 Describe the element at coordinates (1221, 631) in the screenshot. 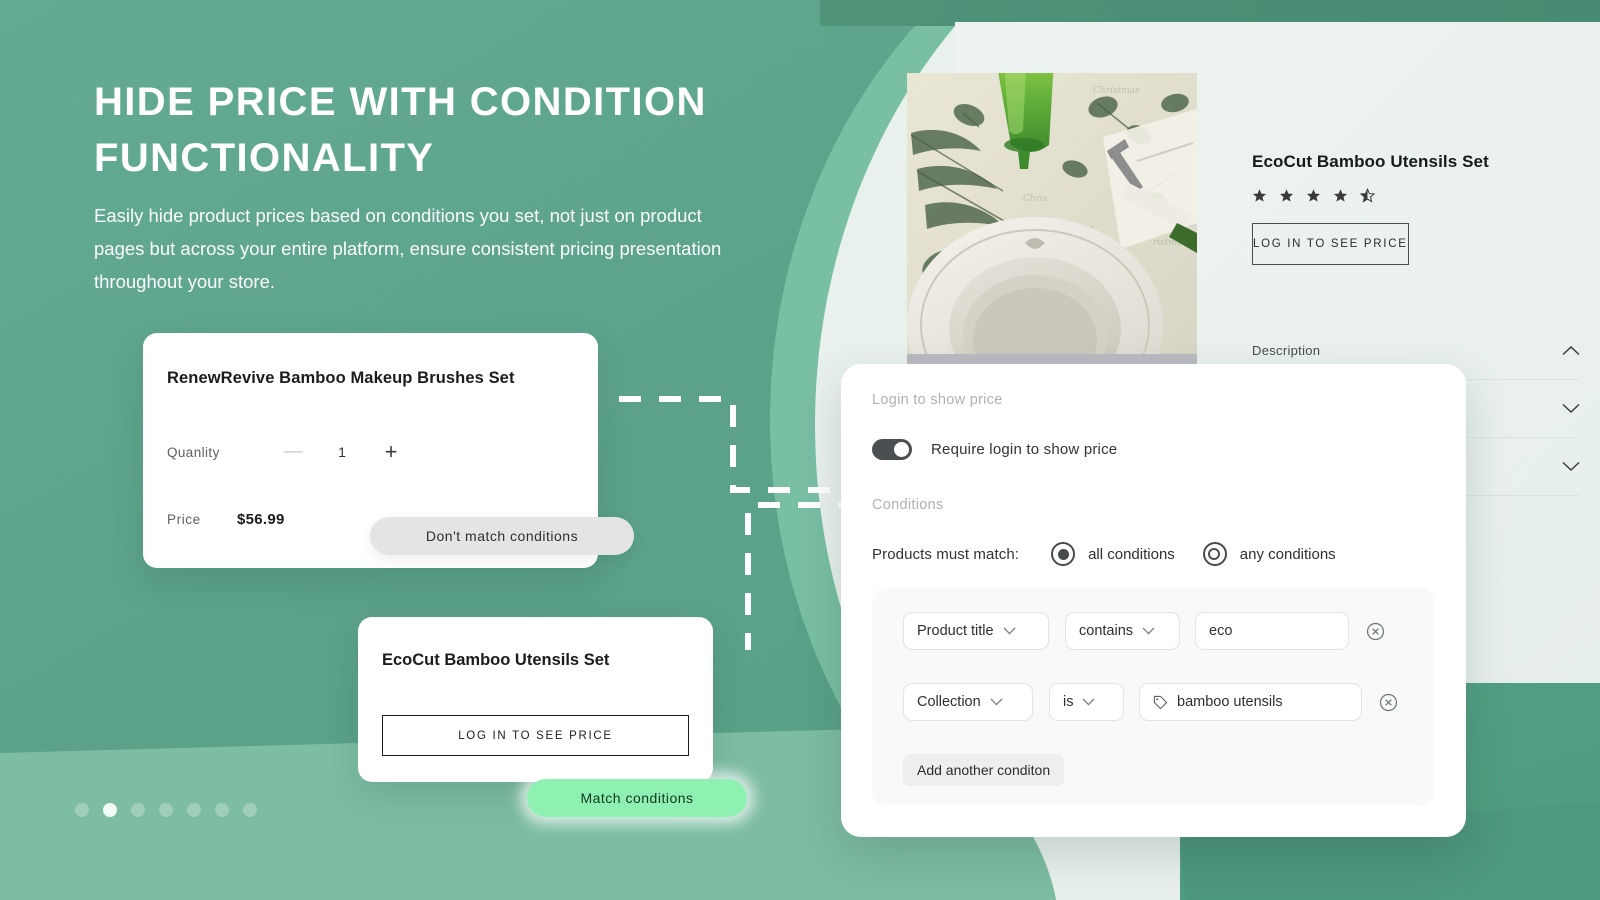

I see `condition-value-text: eco` at that location.